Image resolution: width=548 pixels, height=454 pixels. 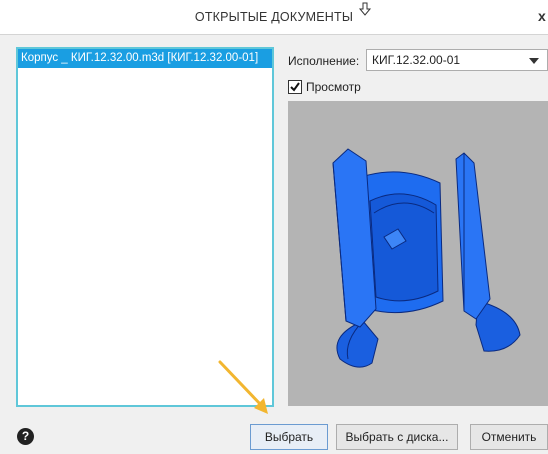 I want to click on preview-checkbox, so click(x=295, y=87).